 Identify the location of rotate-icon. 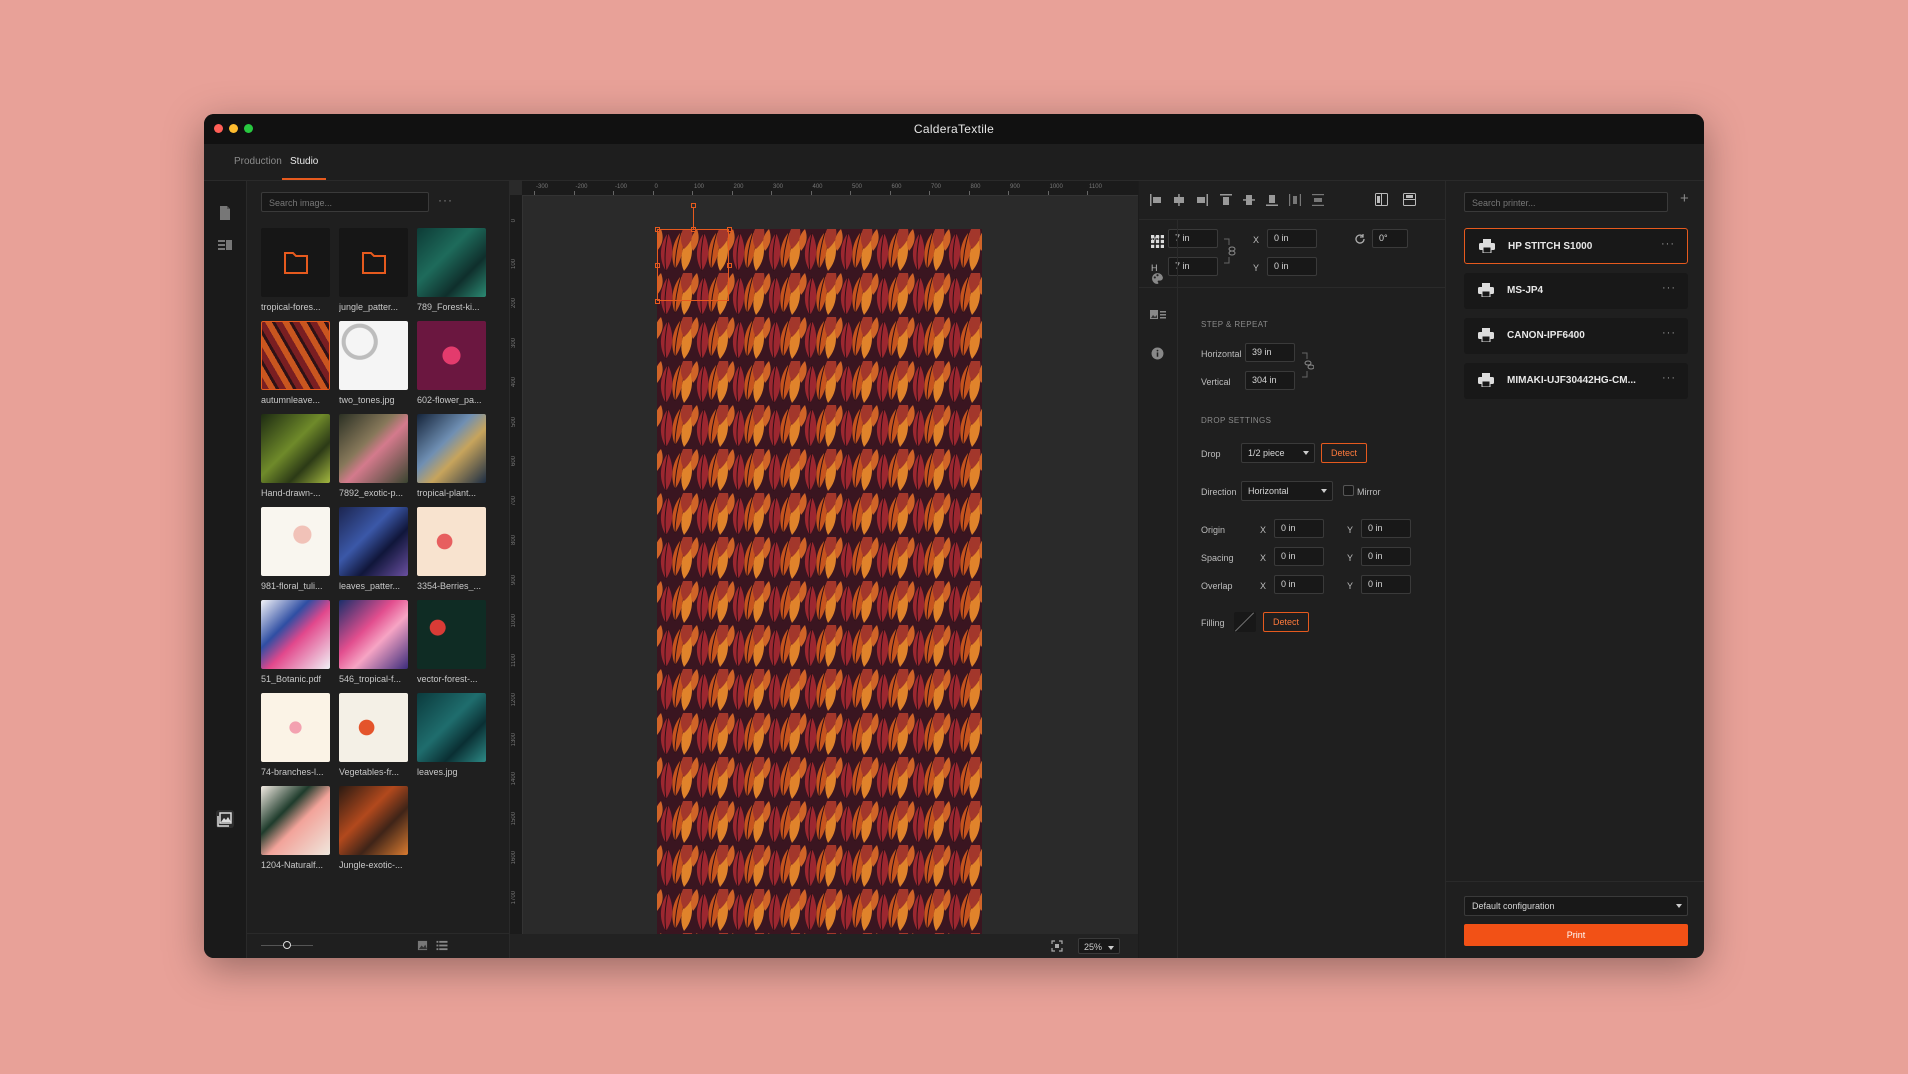
(1360, 239).